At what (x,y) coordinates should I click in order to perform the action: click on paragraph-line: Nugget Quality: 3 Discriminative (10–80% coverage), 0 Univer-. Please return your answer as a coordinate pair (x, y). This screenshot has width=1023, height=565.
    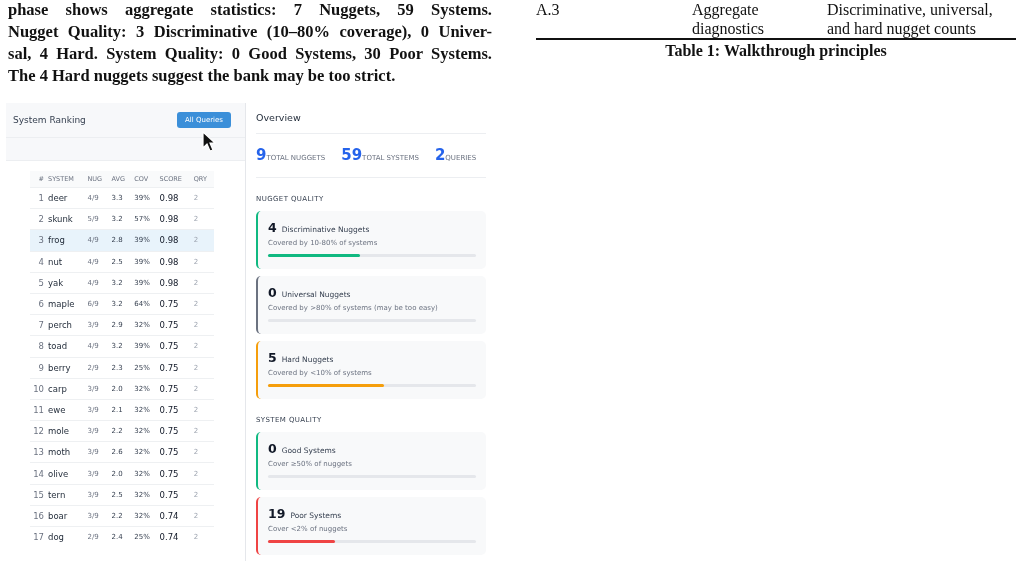
    Looking at the image, I should click on (250, 32).